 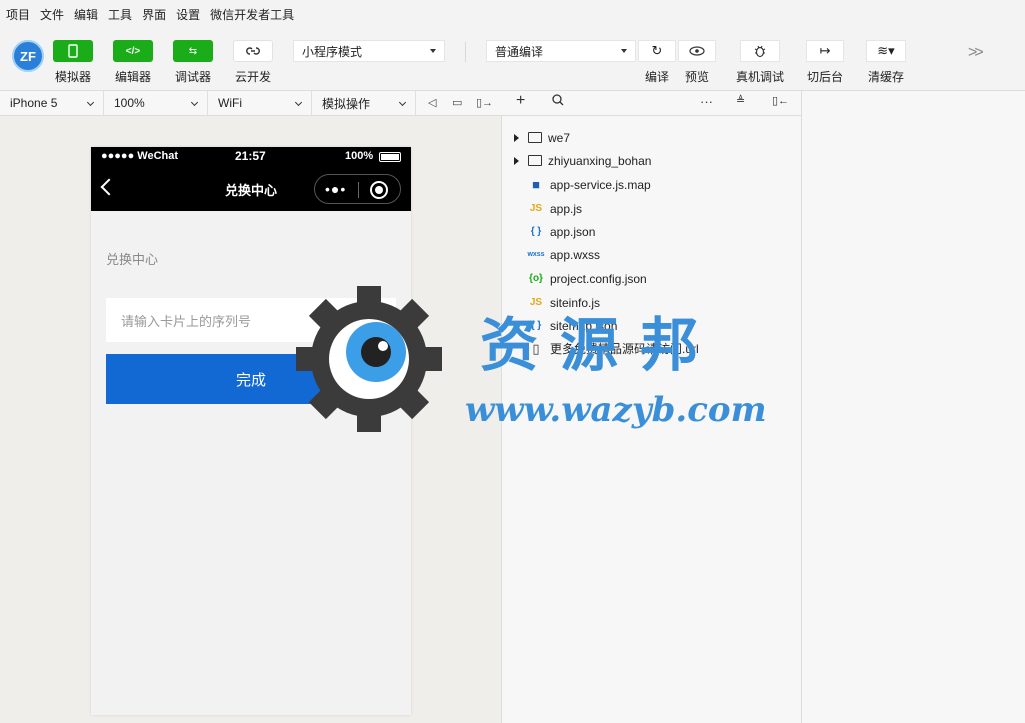 I want to click on close-miniprogram-icon, so click(x=379, y=190).